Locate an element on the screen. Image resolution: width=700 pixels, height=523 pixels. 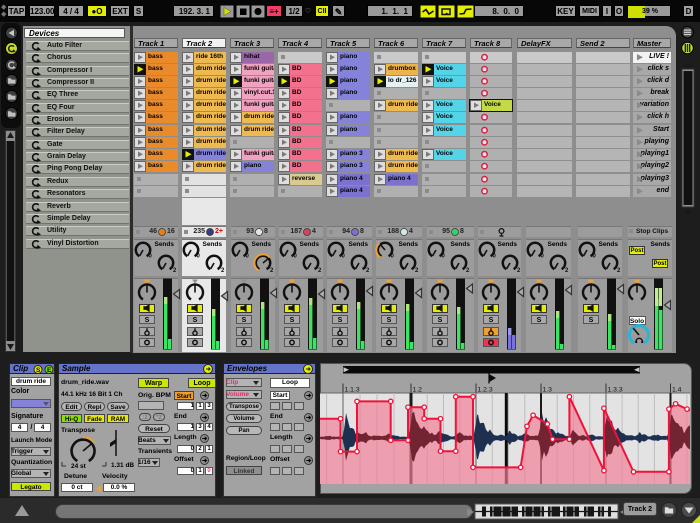
svg-text: 1.3.3 is located at coordinates (615, 390).